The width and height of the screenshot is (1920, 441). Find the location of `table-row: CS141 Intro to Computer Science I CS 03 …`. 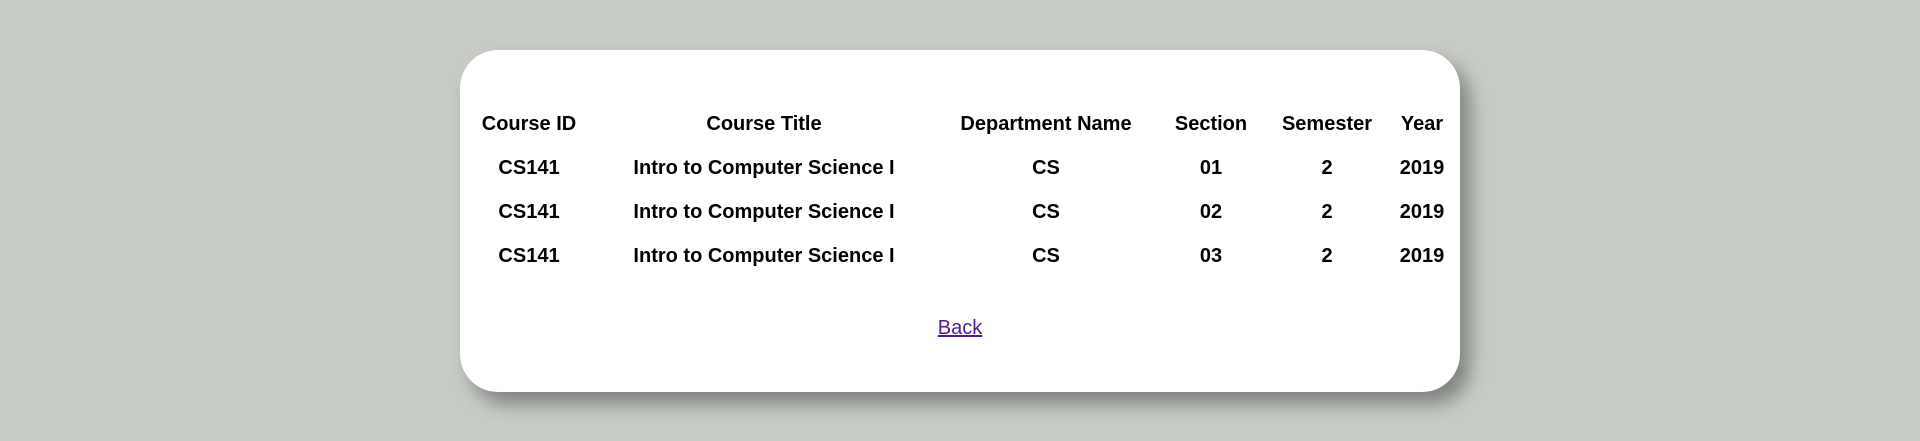

table-row: CS141 Intro to Computer Science I CS 03 … is located at coordinates (965, 256).